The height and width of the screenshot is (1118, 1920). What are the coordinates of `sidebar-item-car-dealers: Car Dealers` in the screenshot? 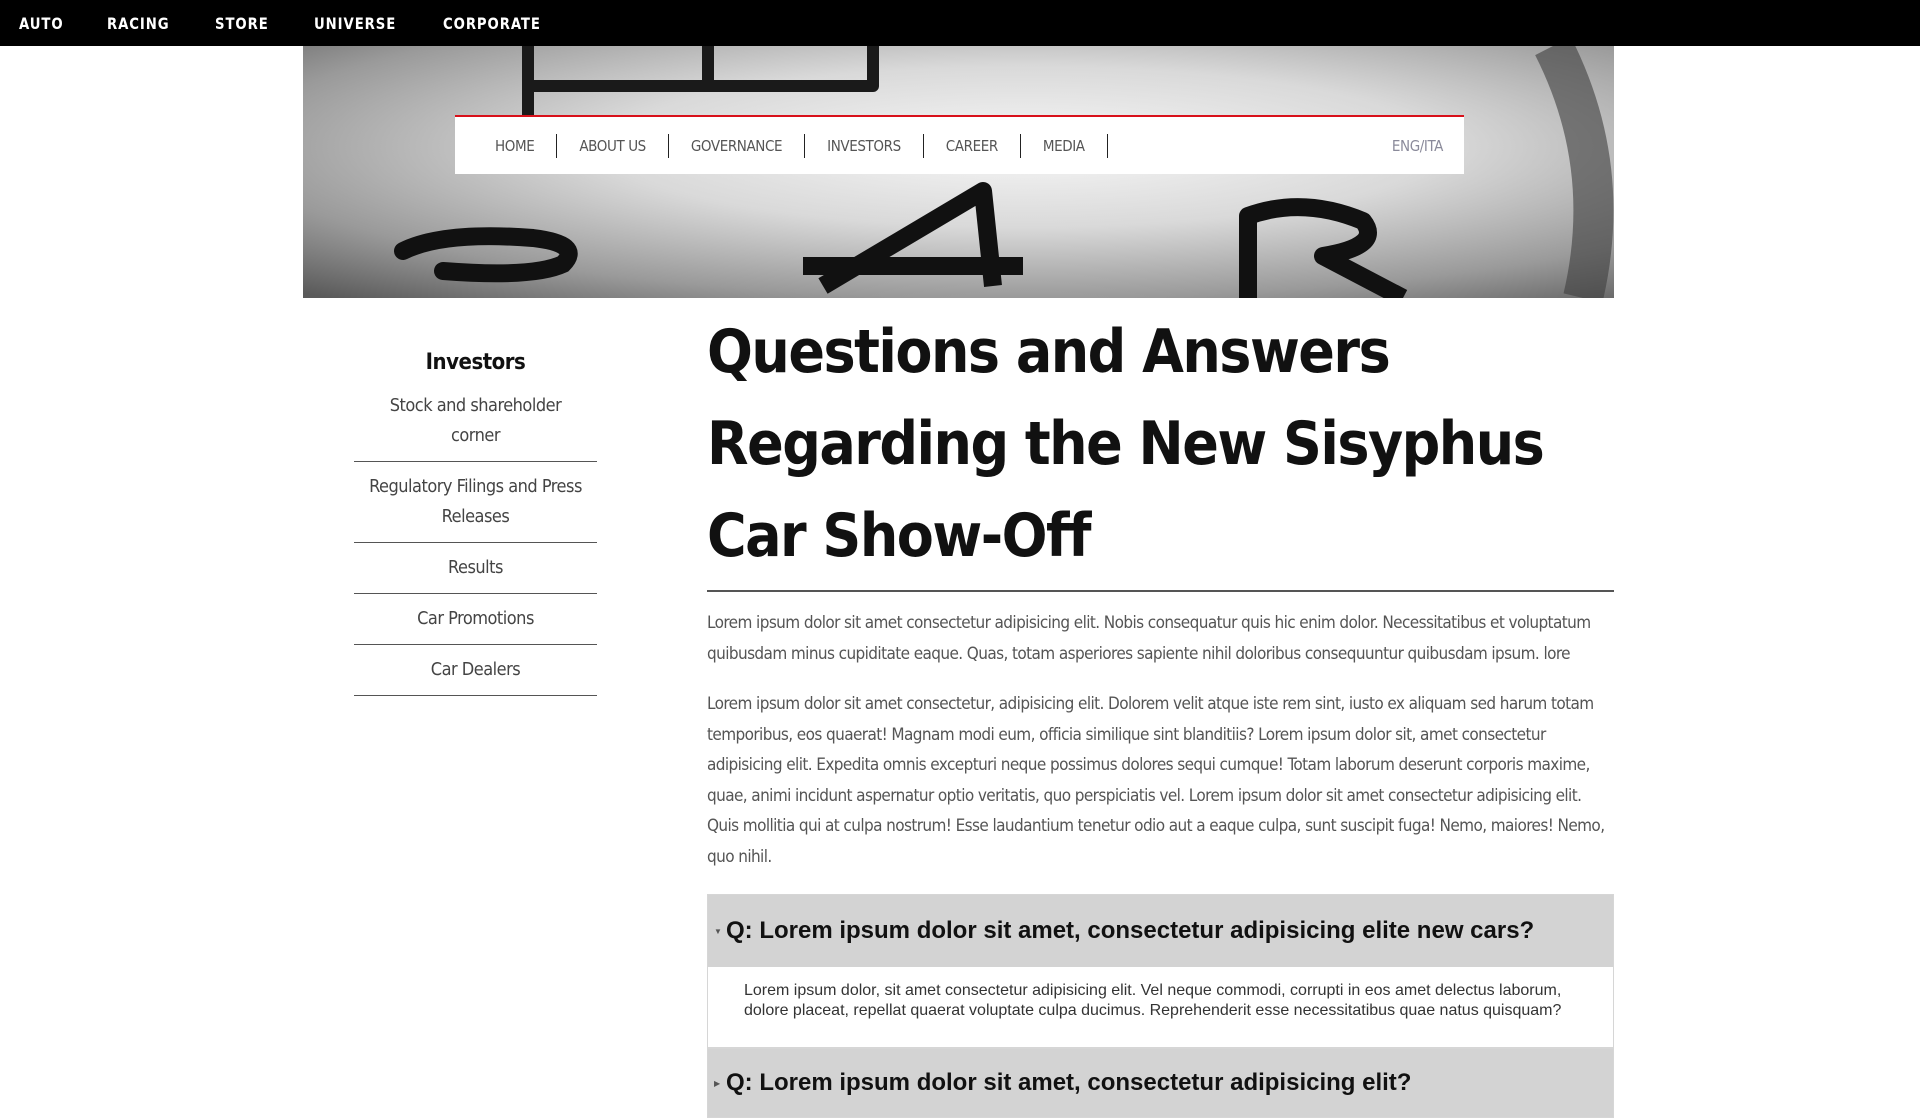 It's located at (475, 670).